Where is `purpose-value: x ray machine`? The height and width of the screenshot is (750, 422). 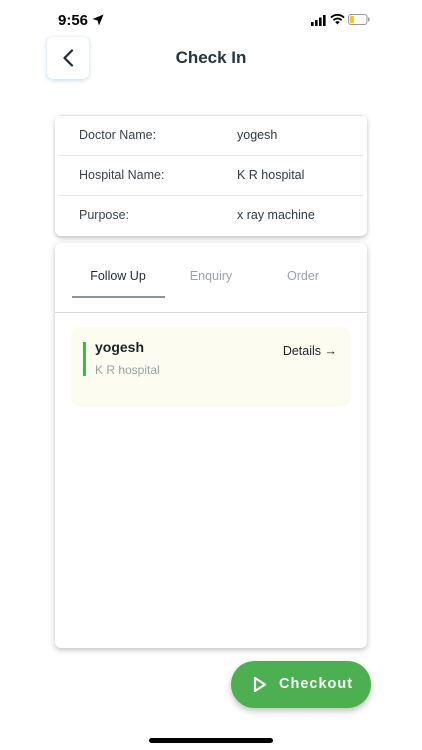 purpose-value: x ray machine is located at coordinates (276, 215).